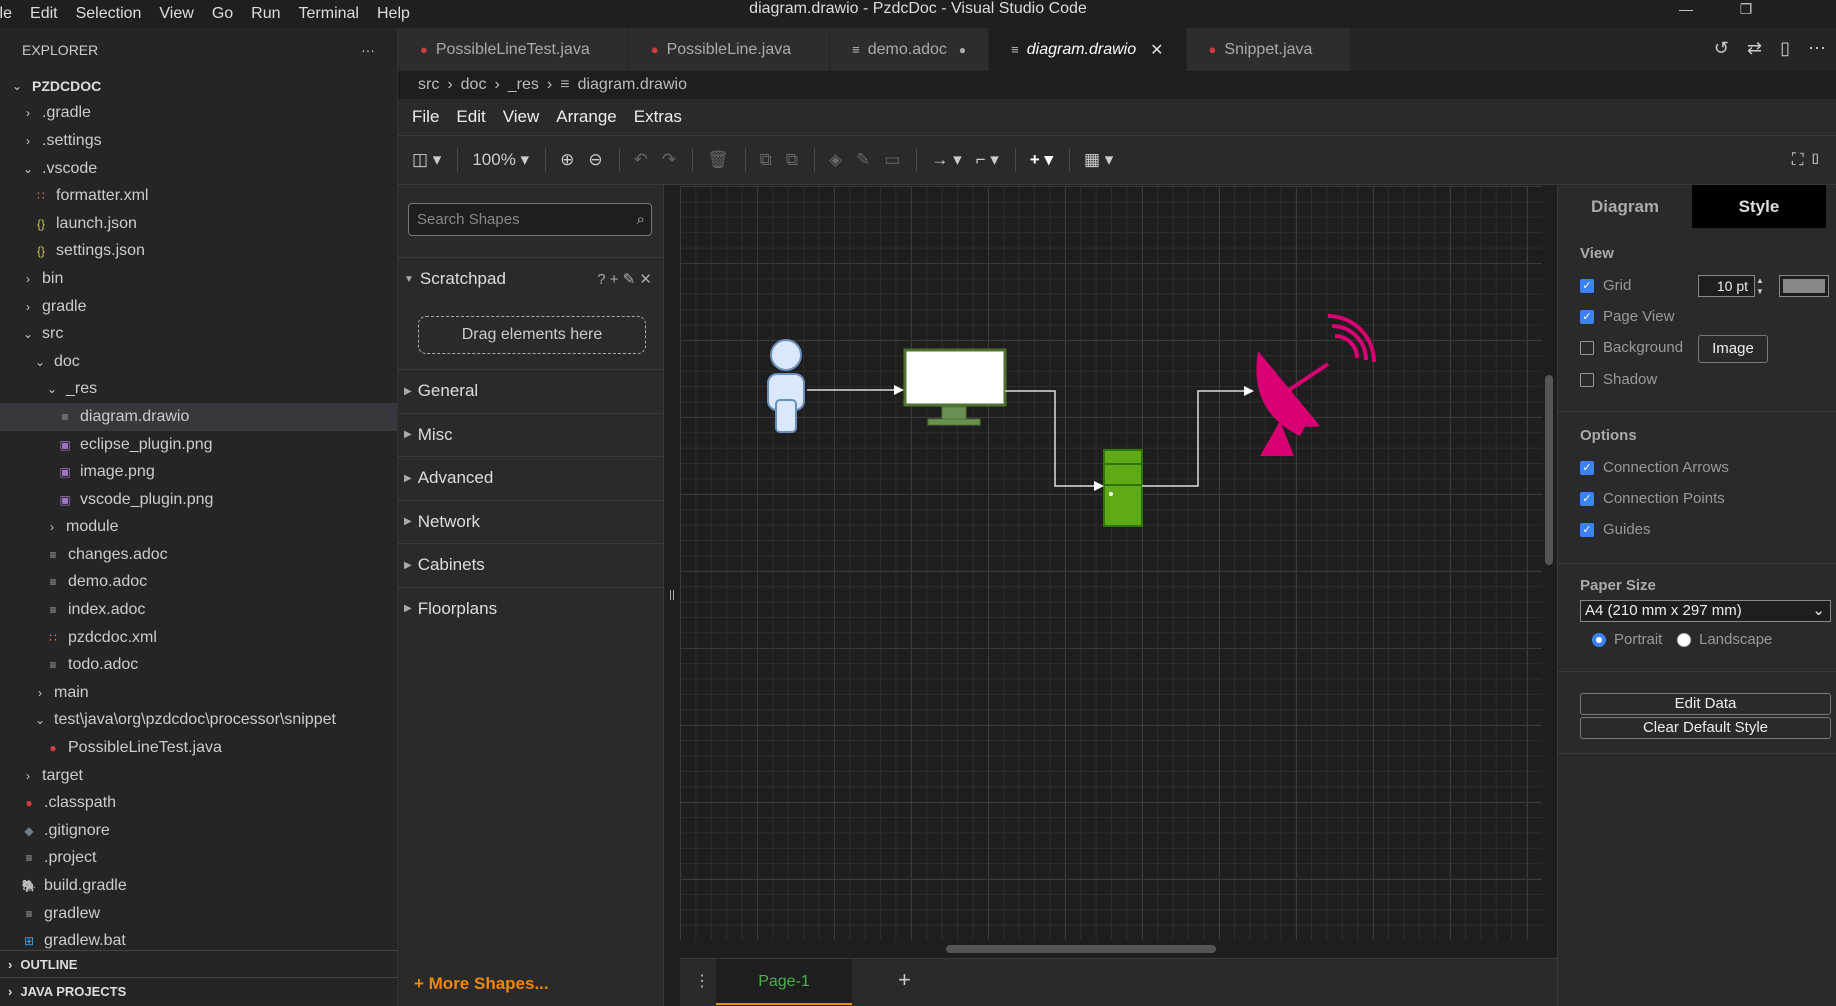 This screenshot has height=1006, width=1836. What do you see at coordinates (1652, 498) in the screenshot?
I see `connection-points-checkbox: ✓ Connection Points` at bounding box center [1652, 498].